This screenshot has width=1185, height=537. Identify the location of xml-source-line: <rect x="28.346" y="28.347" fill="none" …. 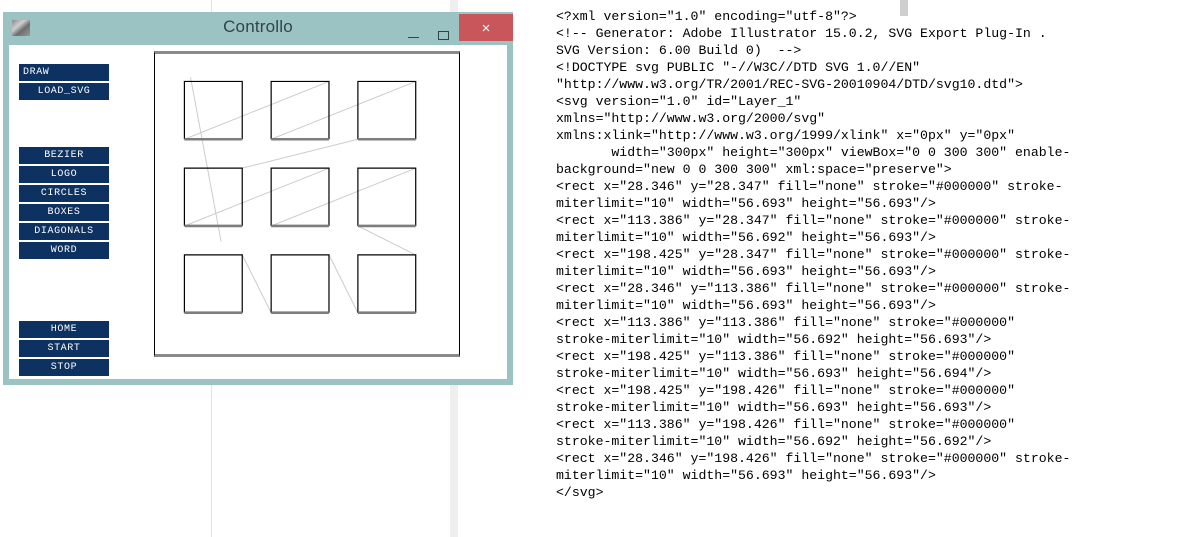
(809, 186).